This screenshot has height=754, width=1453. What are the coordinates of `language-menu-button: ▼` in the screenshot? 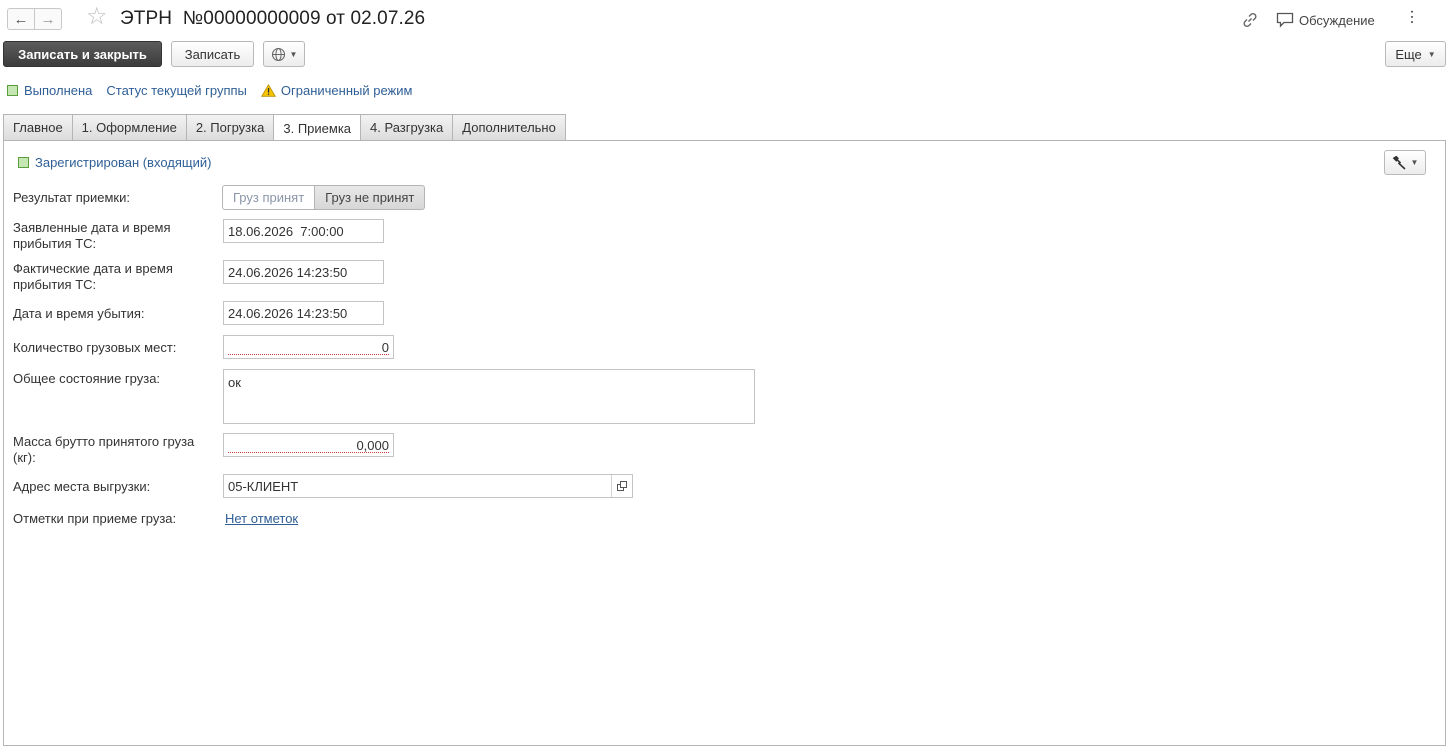 It's located at (284, 54).